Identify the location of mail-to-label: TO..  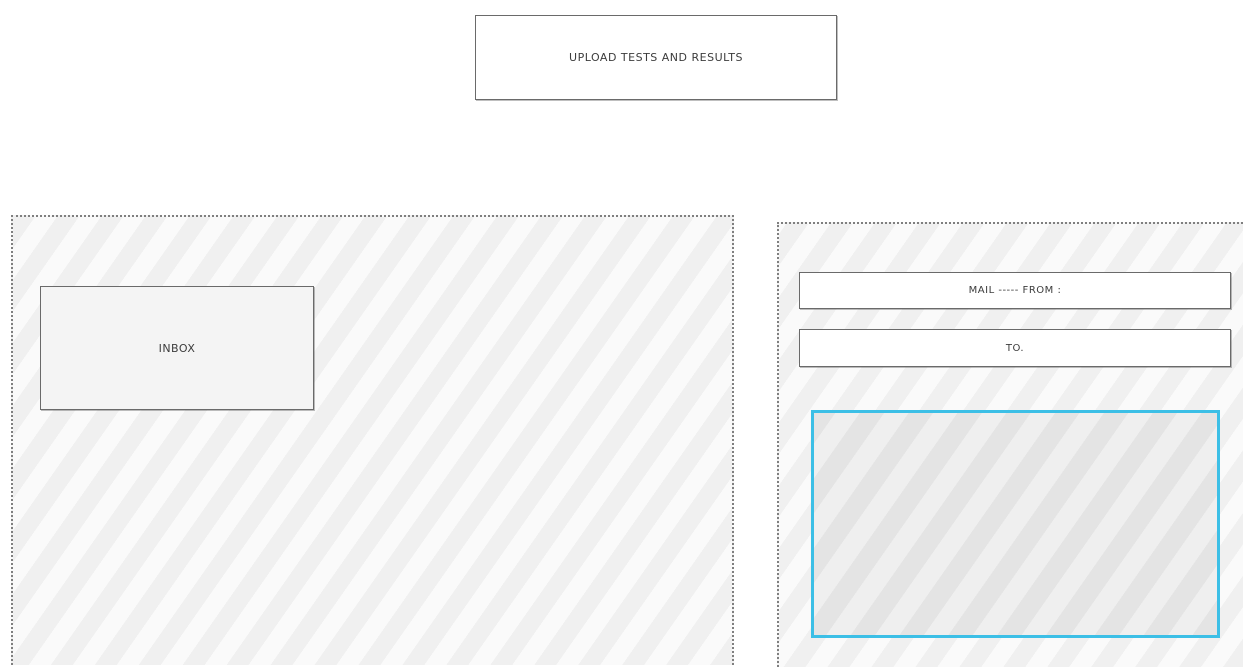
(1015, 348).